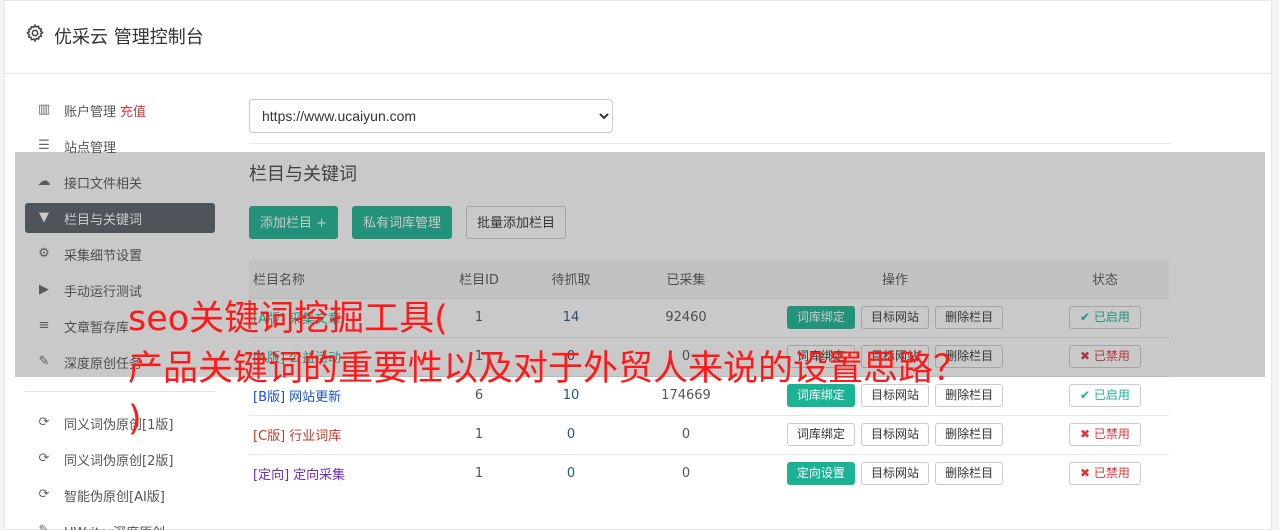 The image size is (1279, 530). Describe the element at coordinates (129, 37) in the screenshot. I see `page-title: 优采云 管理控制台` at that location.